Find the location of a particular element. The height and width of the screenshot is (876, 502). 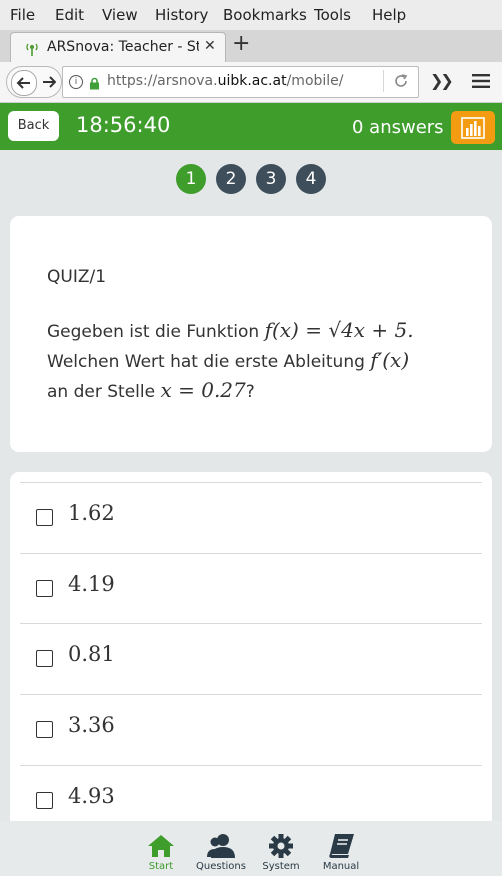

reload-icon is located at coordinates (401, 83).